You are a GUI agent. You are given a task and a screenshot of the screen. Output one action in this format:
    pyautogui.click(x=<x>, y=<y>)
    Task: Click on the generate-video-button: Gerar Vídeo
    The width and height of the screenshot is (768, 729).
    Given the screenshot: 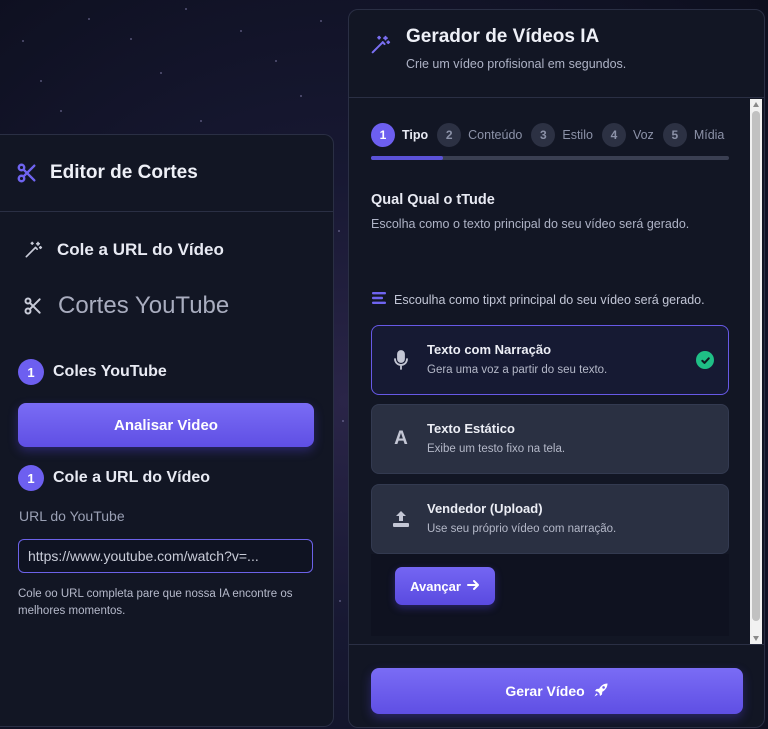 What is the action you would take?
    pyautogui.click(x=557, y=691)
    